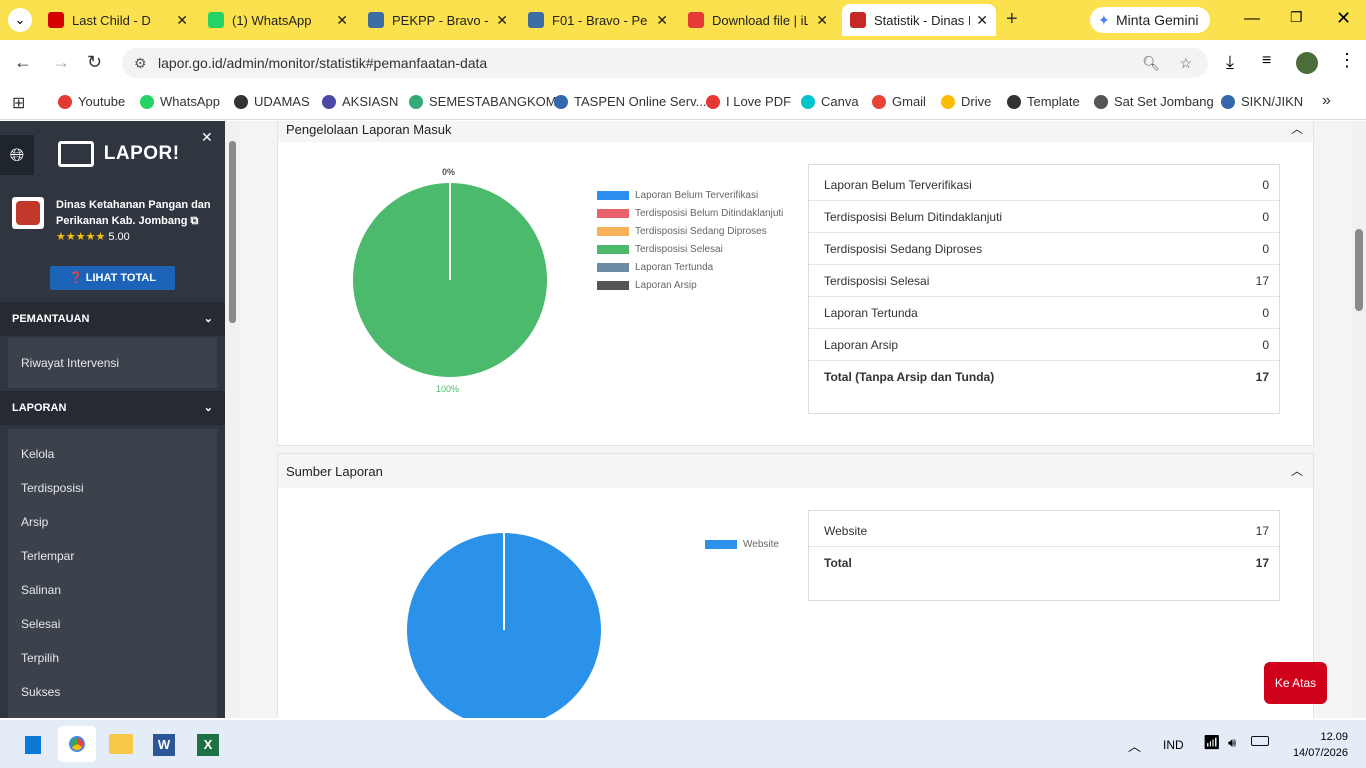 The image size is (1366, 768). What do you see at coordinates (61, 62) in the screenshot?
I see `forward-button: →` at bounding box center [61, 62].